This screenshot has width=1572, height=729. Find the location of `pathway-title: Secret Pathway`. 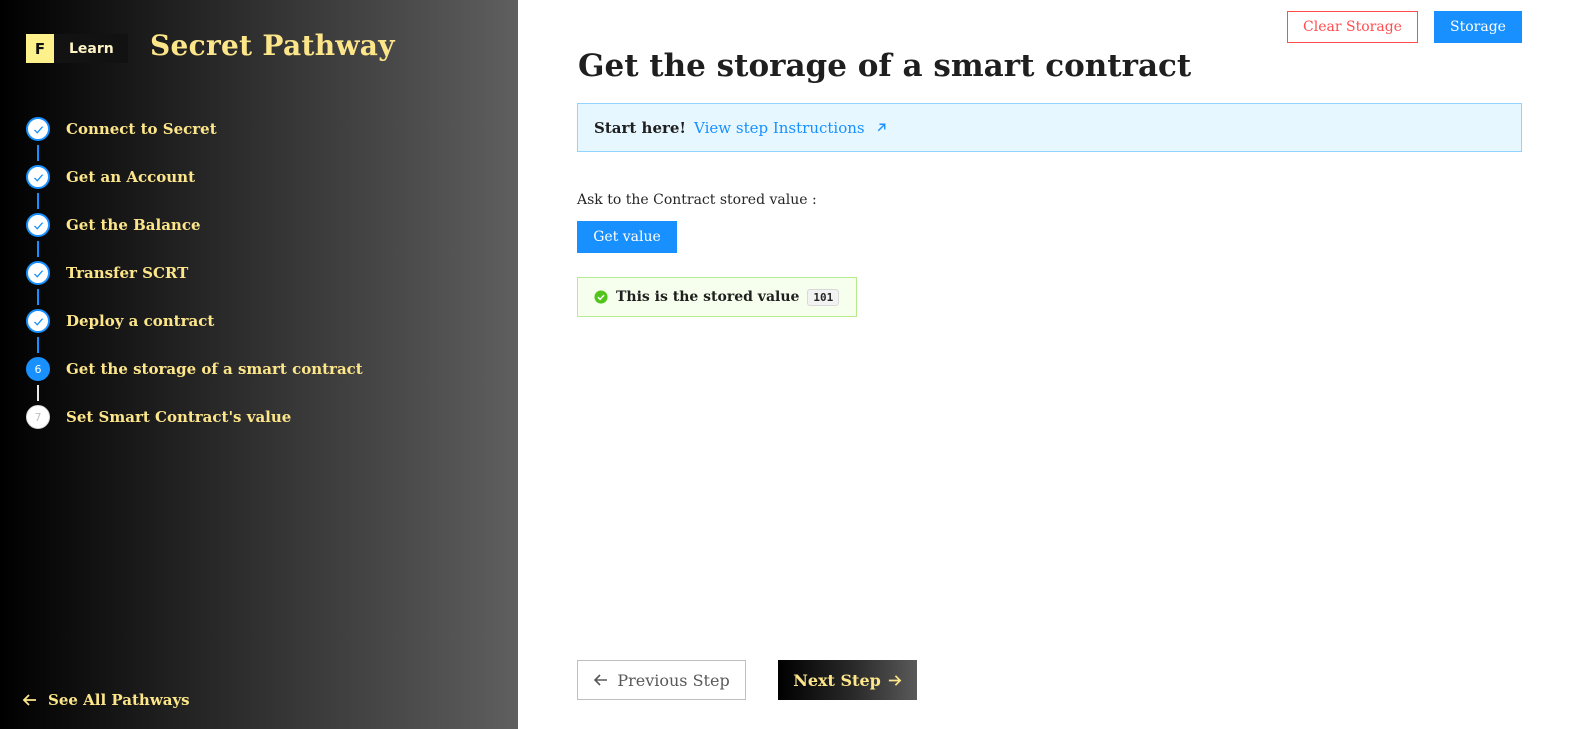

pathway-title: Secret Pathway is located at coordinates (272, 45).